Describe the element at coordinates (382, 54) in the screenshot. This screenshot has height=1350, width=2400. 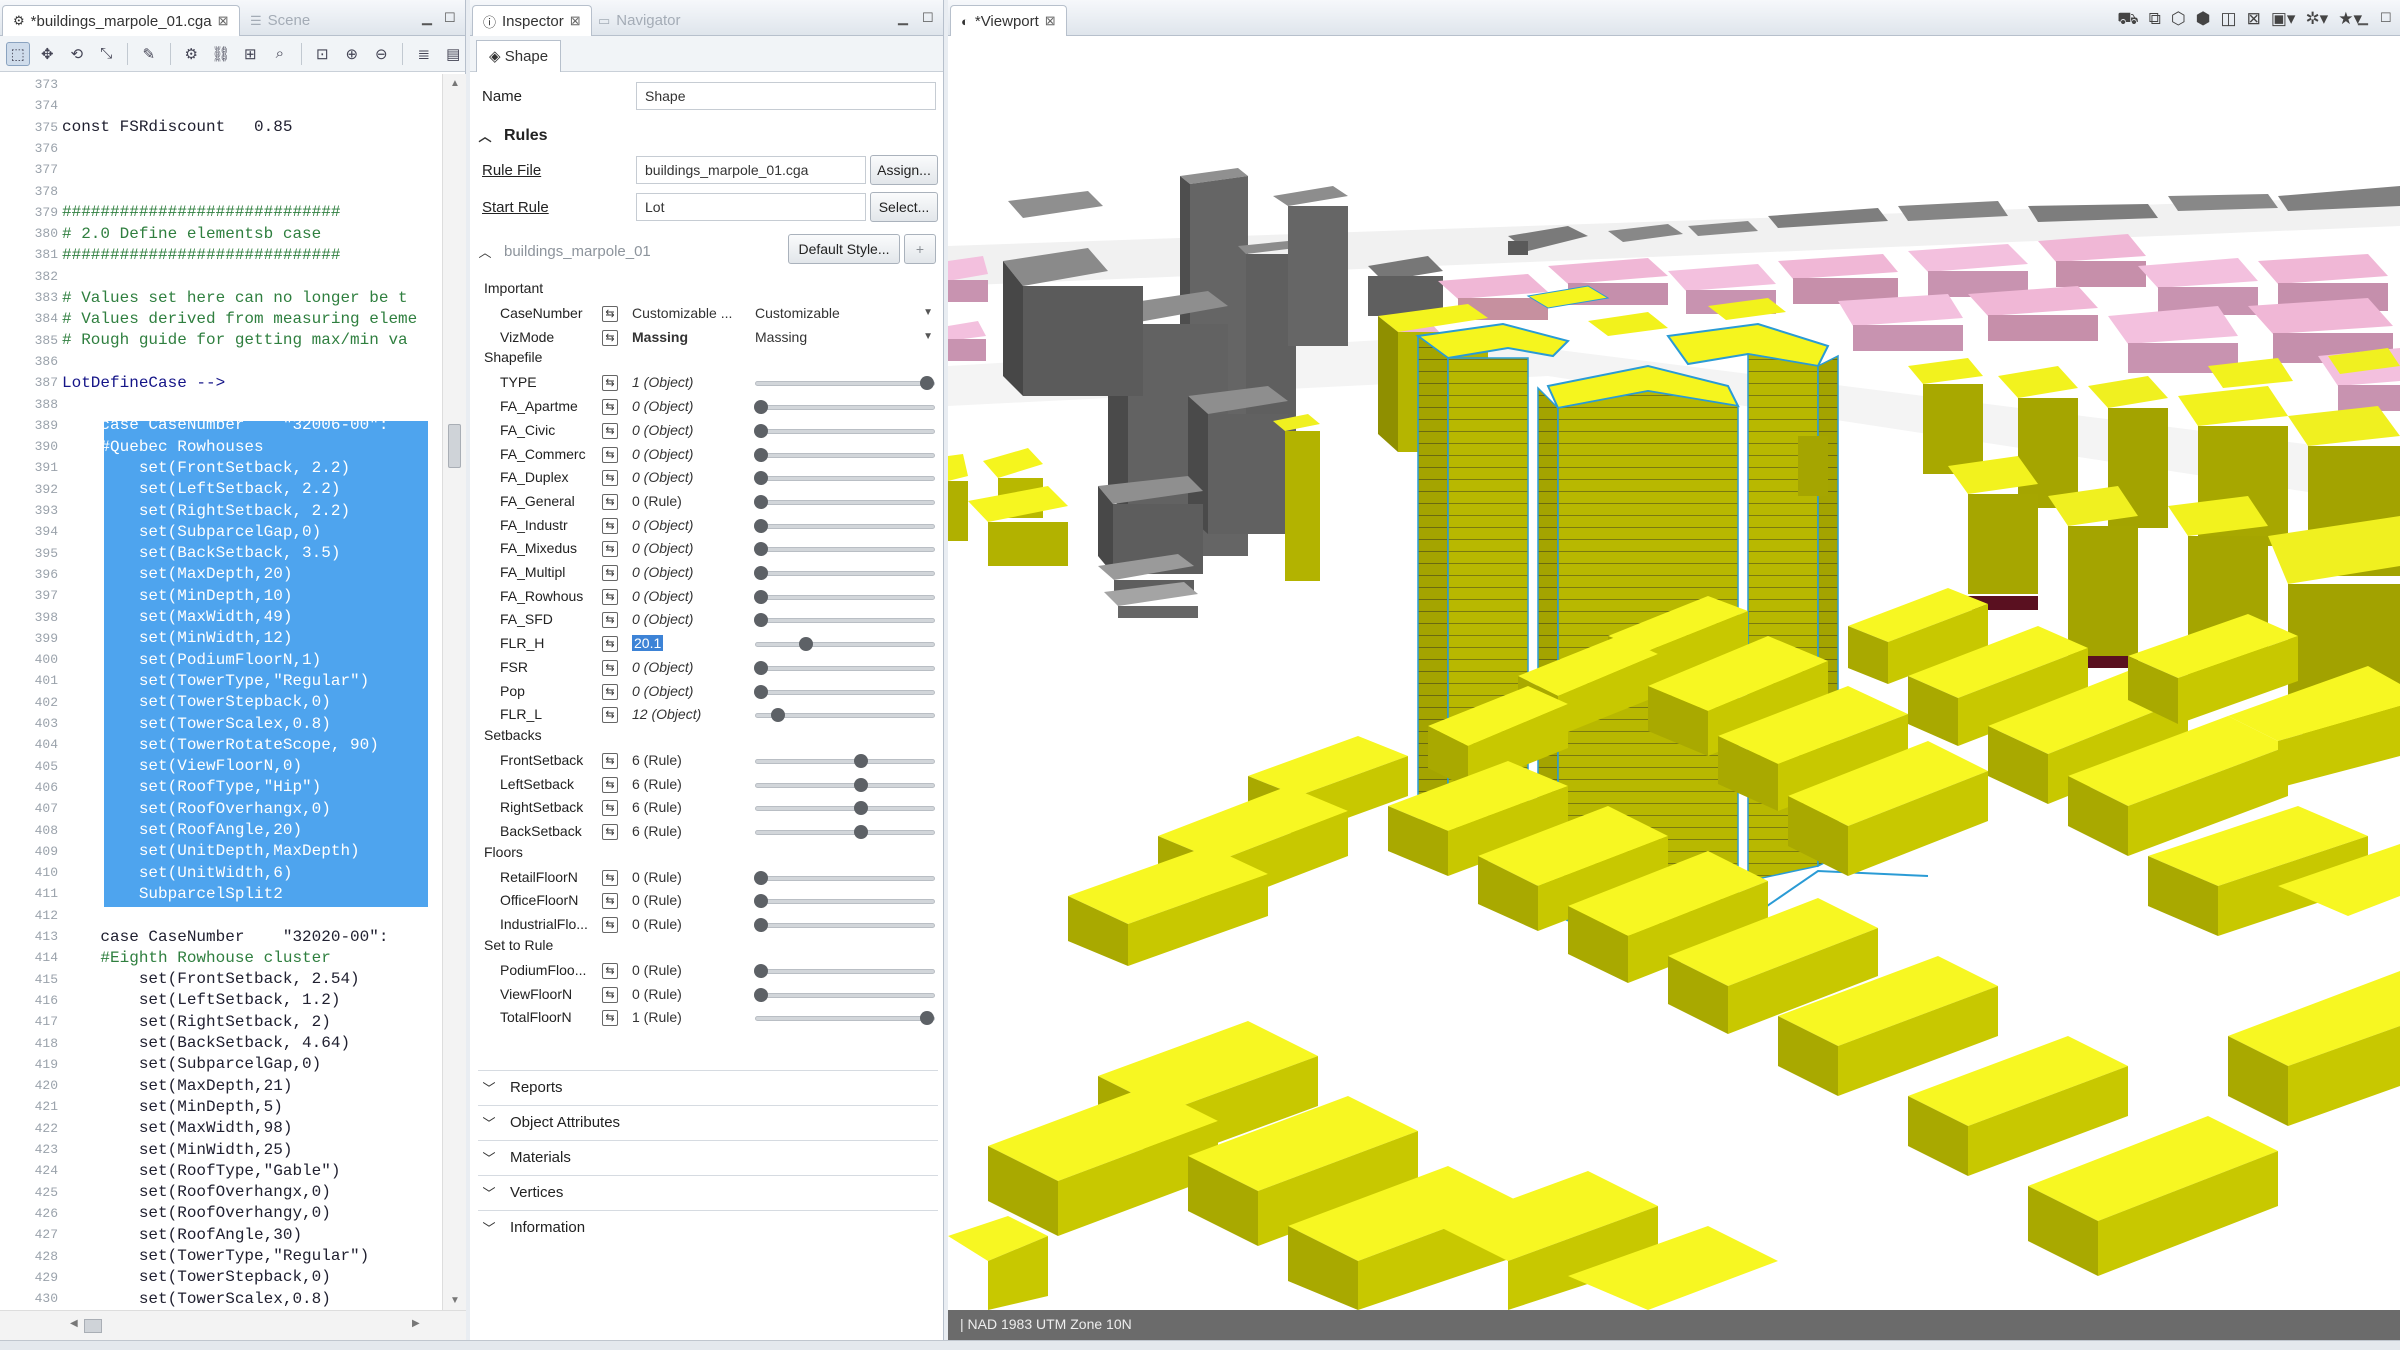
I see `zoom-out-icon: ⊖` at that location.